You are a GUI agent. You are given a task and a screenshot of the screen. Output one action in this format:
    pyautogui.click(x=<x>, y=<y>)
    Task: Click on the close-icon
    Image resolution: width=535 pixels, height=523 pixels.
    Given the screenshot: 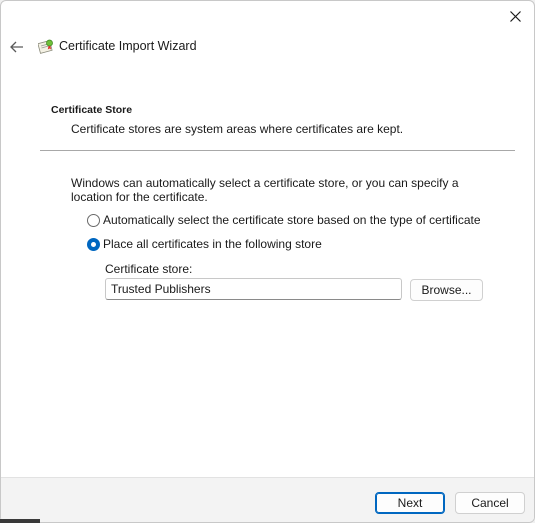 What is the action you would take?
    pyautogui.click(x=515, y=16)
    